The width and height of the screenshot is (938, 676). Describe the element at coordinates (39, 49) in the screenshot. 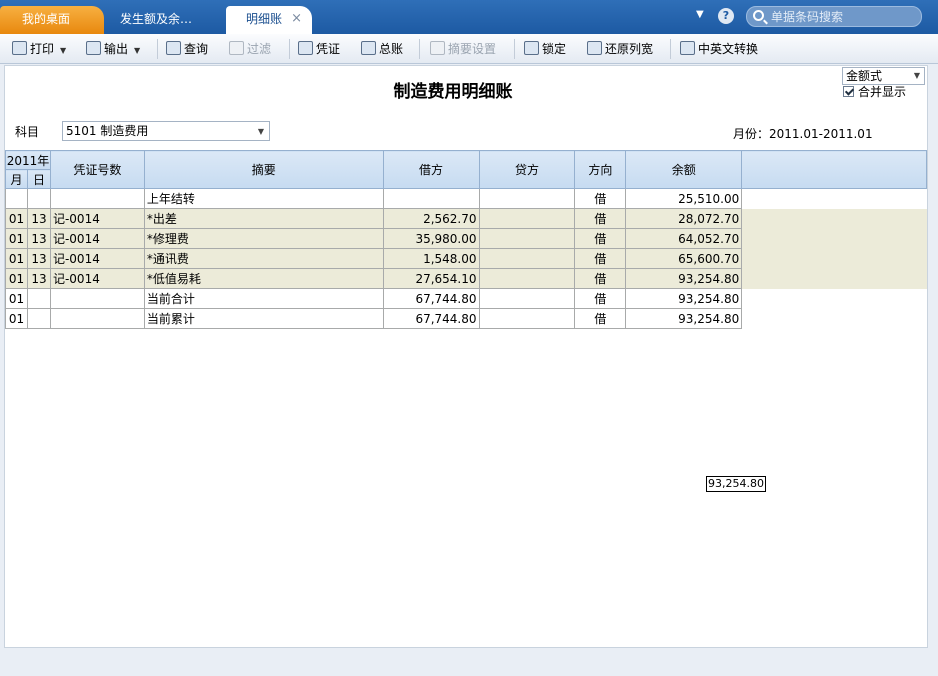

I see `print-button: 打印 ▼` at that location.